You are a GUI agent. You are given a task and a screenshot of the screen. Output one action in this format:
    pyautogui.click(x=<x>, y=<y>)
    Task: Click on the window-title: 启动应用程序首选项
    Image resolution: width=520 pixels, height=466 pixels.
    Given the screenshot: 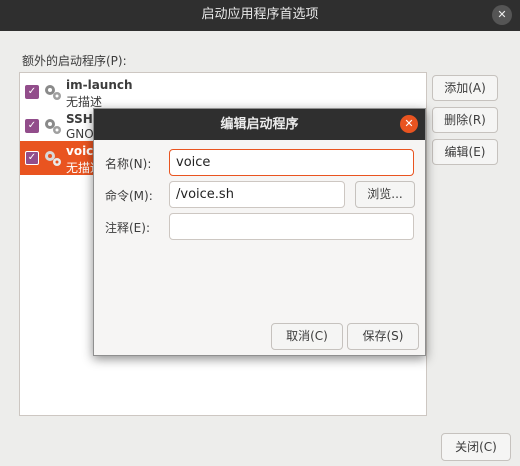 What is the action you would take?
    pyautogui.click(x=260, y=14)
    